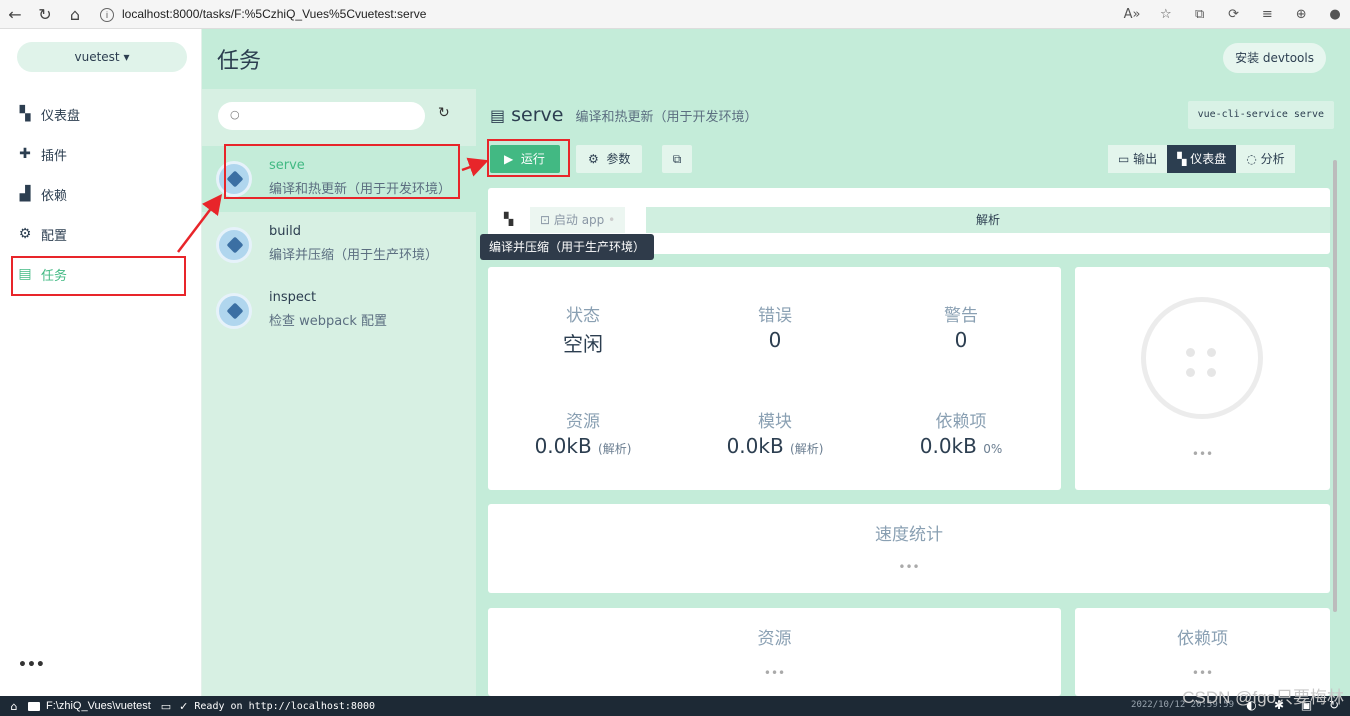 The width and height of the screenshot is (1350, 716). I want to click on settings-icon: ⟳, so click(1234, 14).